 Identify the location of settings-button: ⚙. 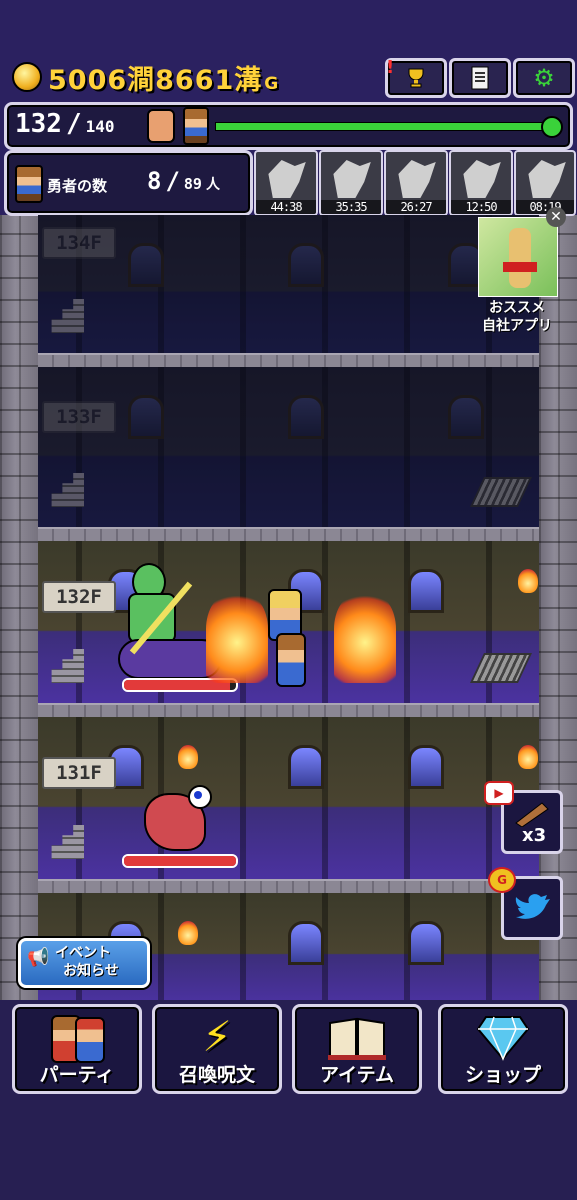
(544, 78).